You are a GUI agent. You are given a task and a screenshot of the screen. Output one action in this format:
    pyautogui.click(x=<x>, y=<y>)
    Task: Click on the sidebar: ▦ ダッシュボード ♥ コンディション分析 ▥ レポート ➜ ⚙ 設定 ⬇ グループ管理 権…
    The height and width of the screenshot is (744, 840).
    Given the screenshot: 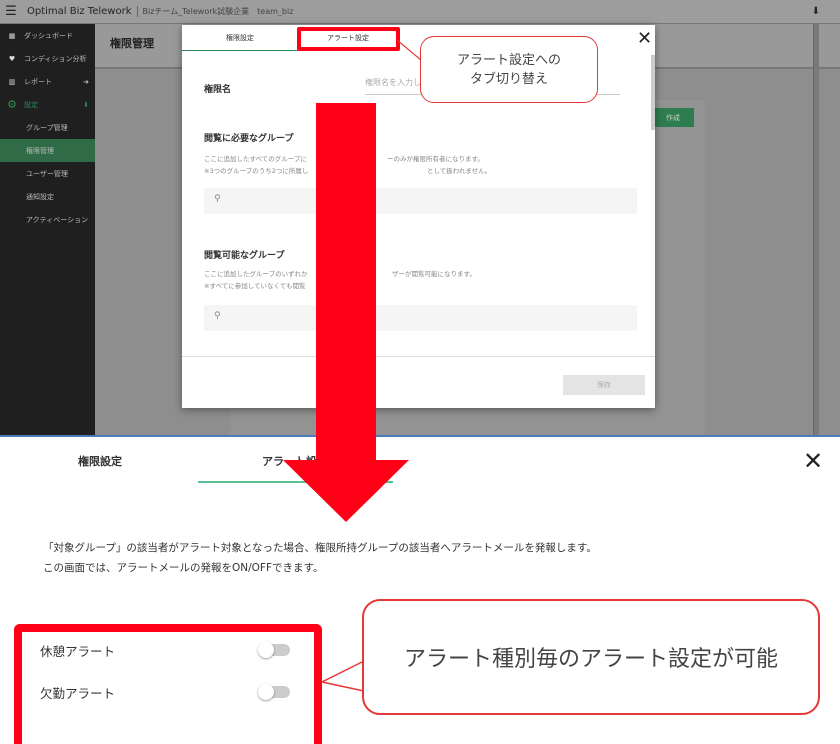 What is the action you would take?
    pyautogui.click(x=47, y=229)
    